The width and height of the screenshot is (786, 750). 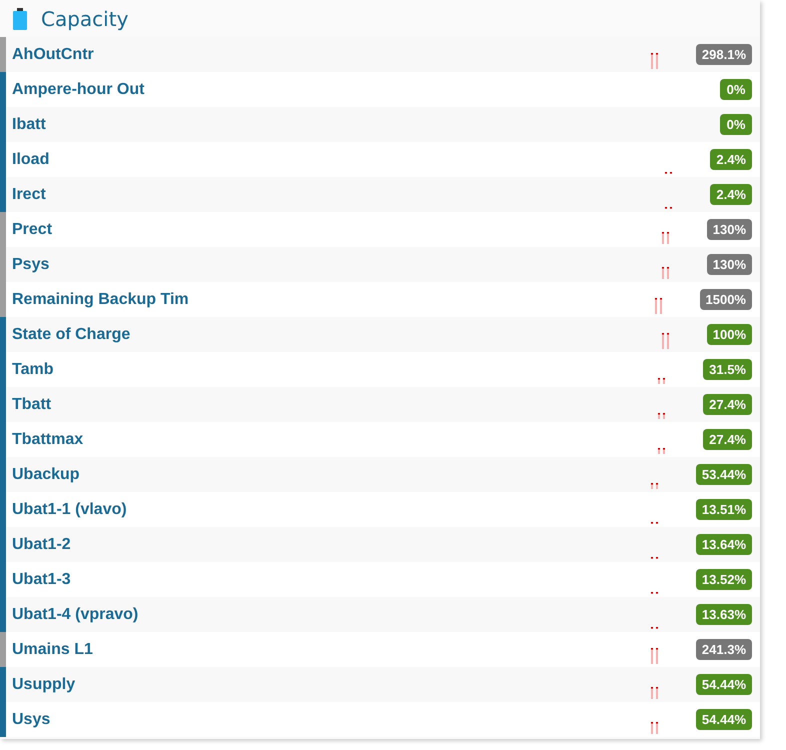 I want to click on percentage-badge: 1500%, so click(x=726, y=299).